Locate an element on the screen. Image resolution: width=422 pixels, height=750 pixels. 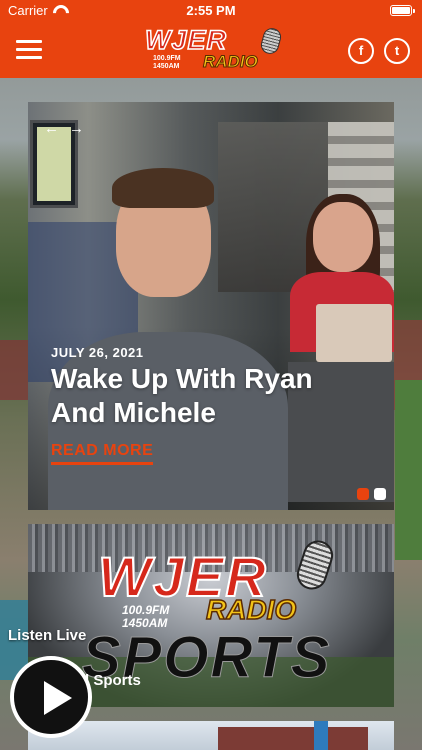
hamburger-icon is located at coordinates (29, 50).